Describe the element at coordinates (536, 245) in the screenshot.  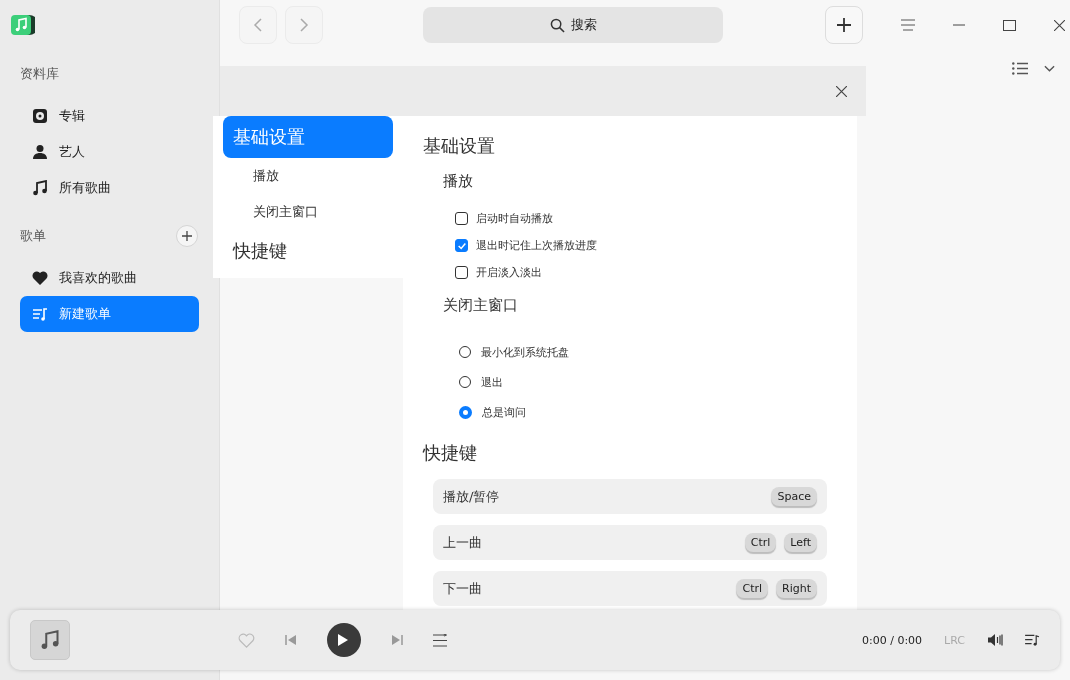
I see `option-label: 退出时记住上次播放进度` at that location.